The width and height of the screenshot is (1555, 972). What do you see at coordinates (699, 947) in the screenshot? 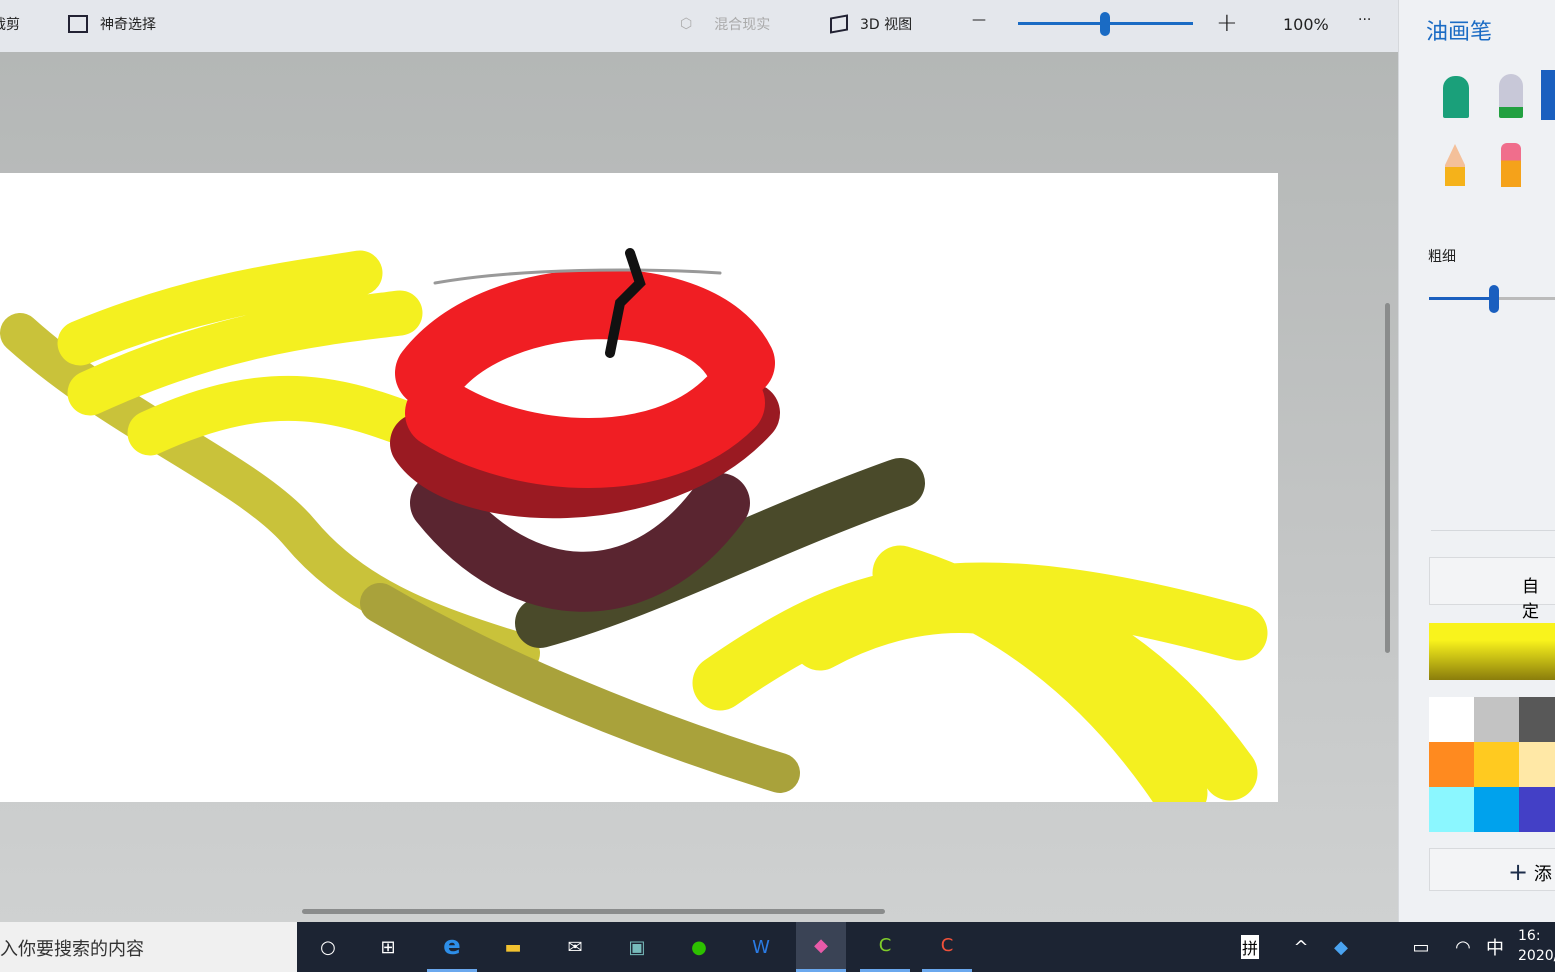
I see `wechat-icon: ●` at bounding box center [699, 947].